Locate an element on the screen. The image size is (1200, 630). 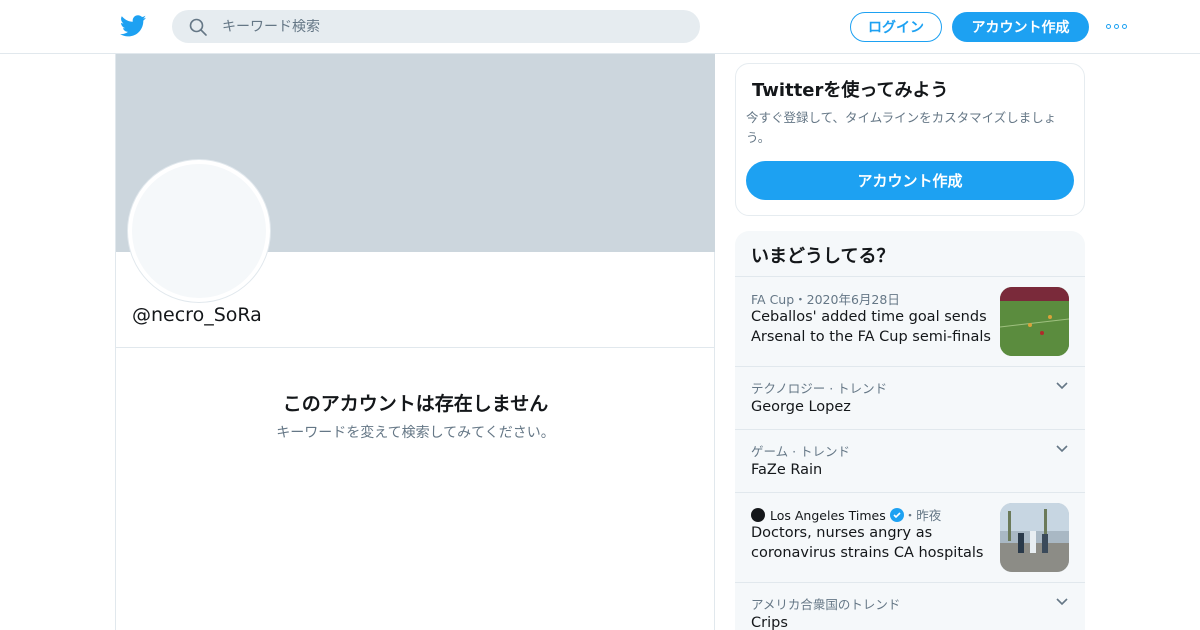
top-bar: ログイン アカウント作成 is located at coordinates (600, 27).